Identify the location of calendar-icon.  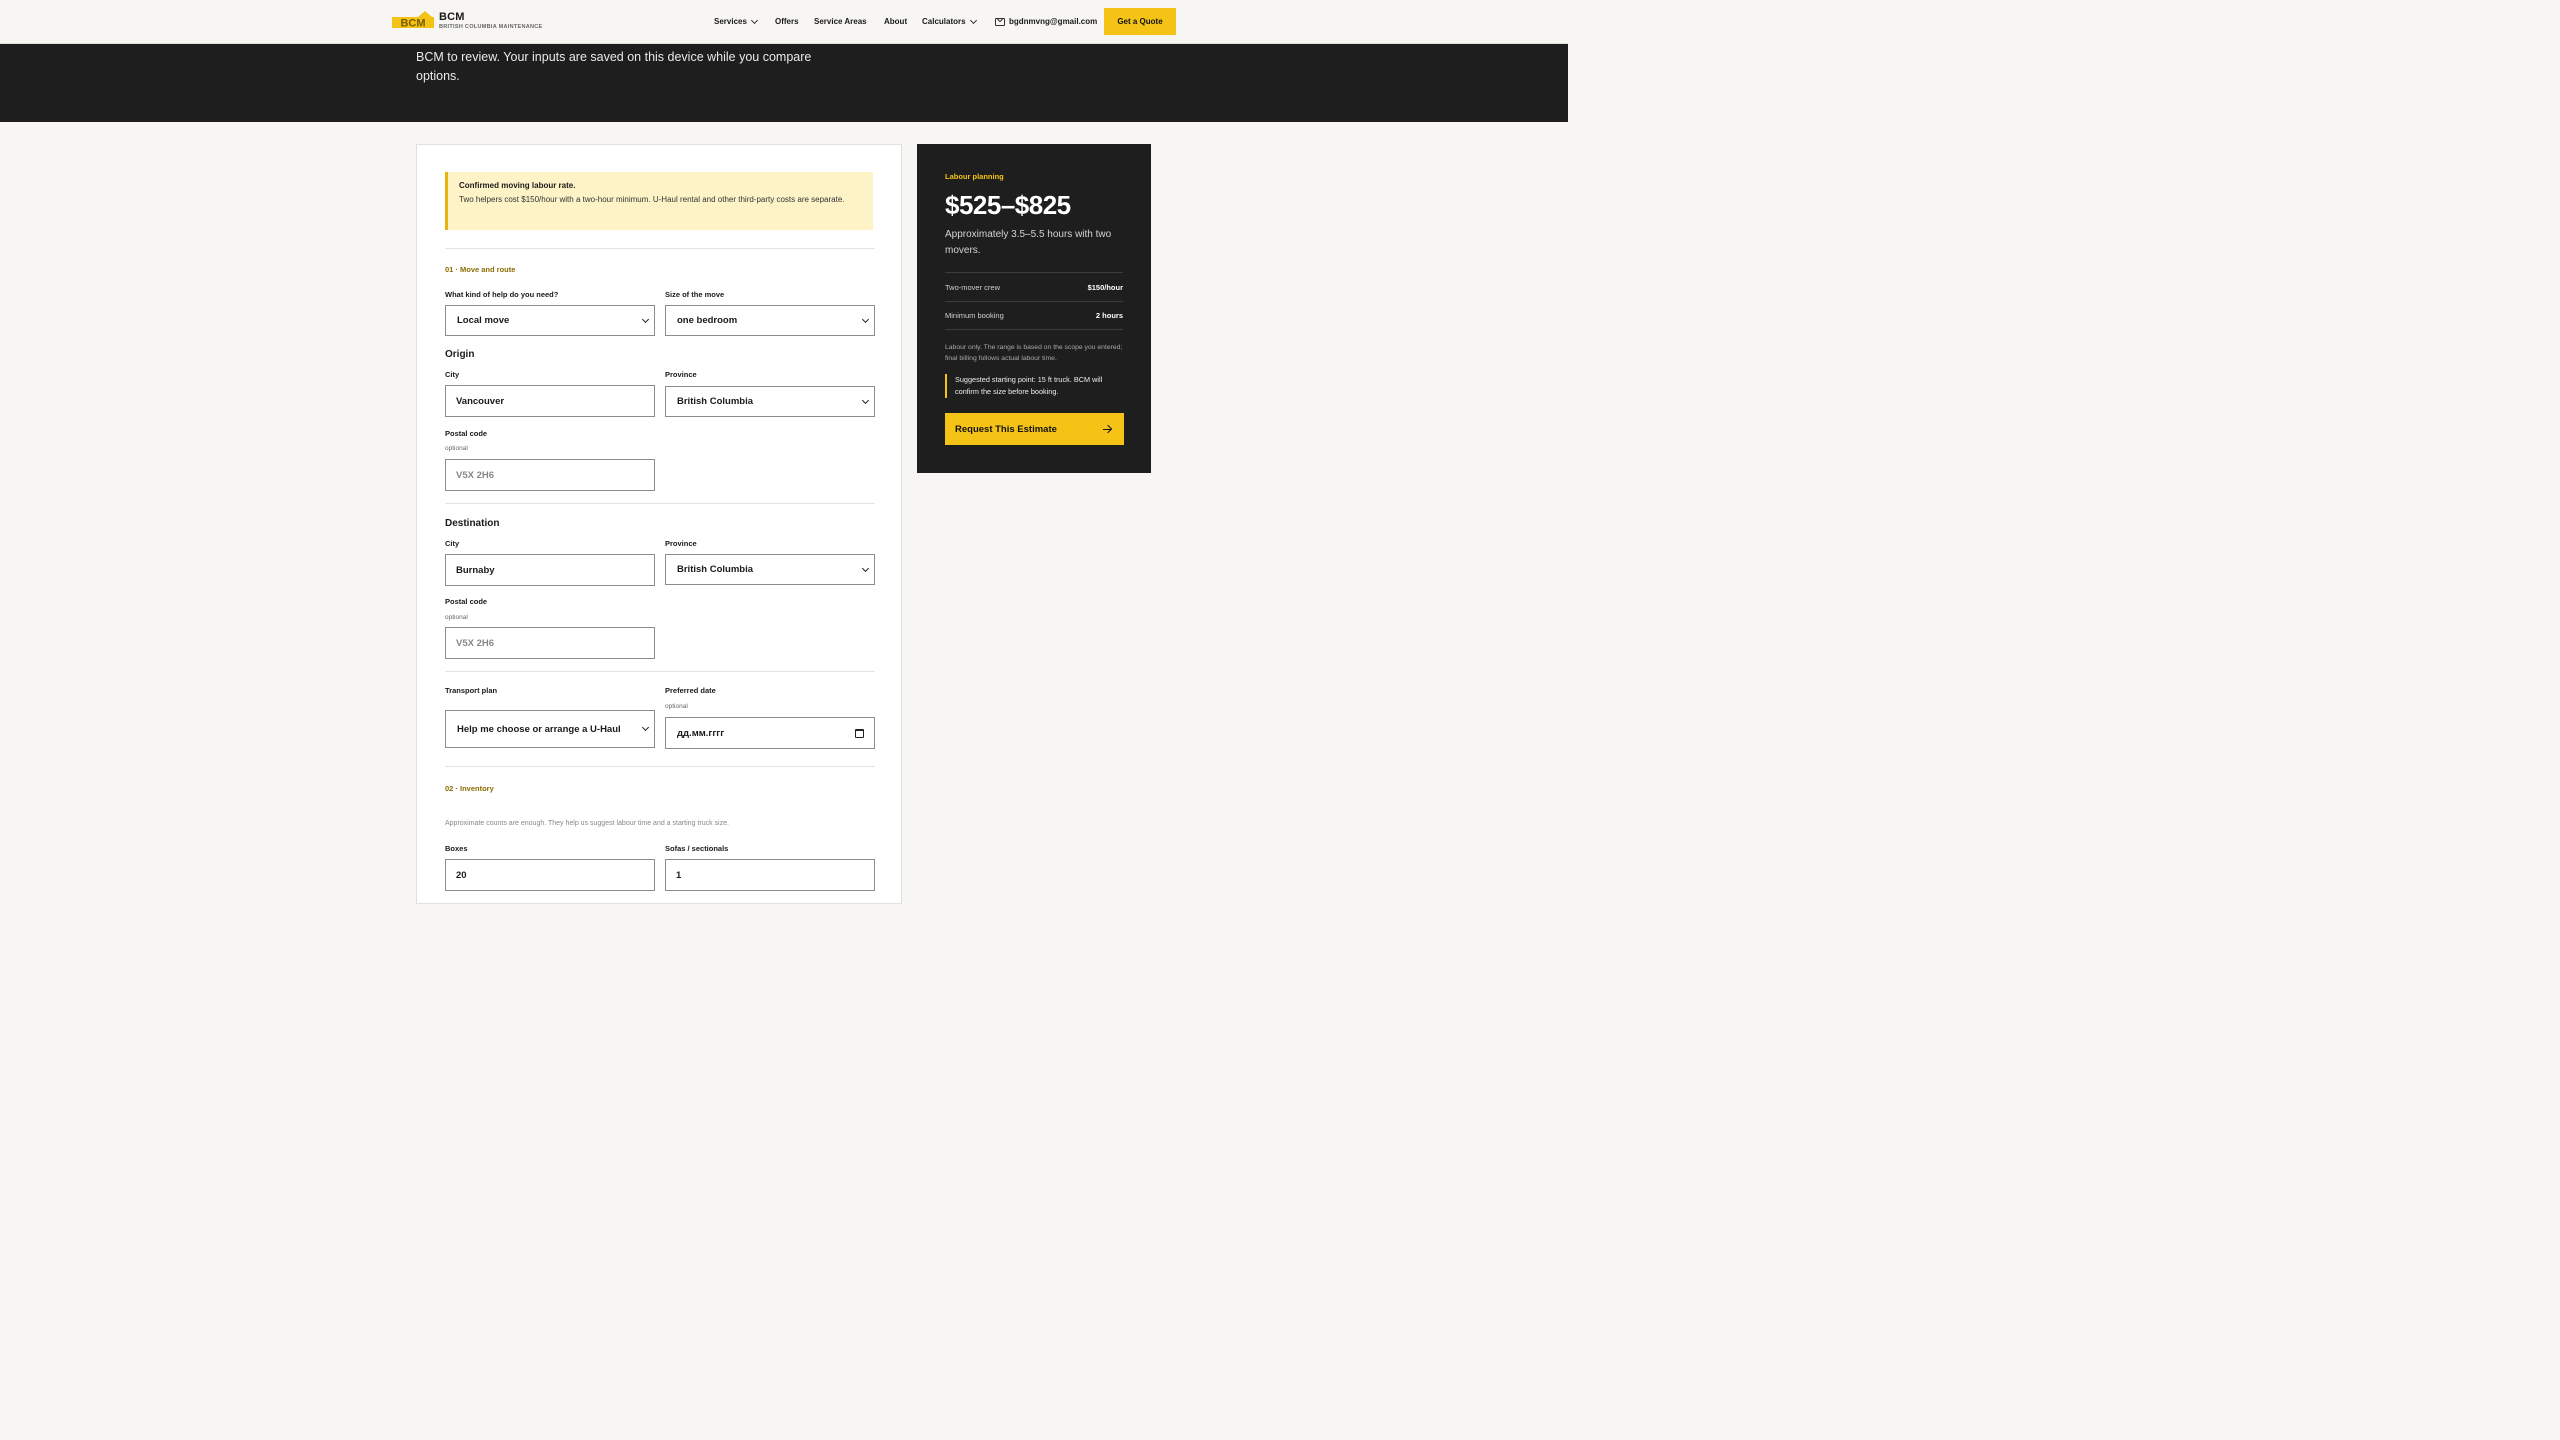
(859, 733).